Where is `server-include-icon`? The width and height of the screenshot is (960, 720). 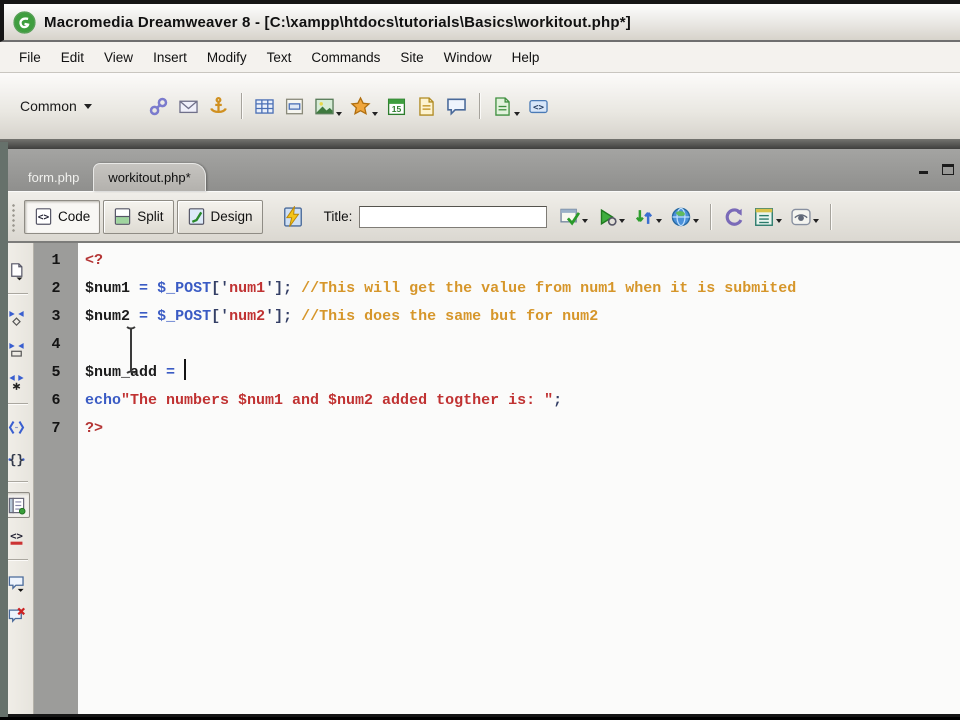 server-include-icon is located at coordinates (427, 106).